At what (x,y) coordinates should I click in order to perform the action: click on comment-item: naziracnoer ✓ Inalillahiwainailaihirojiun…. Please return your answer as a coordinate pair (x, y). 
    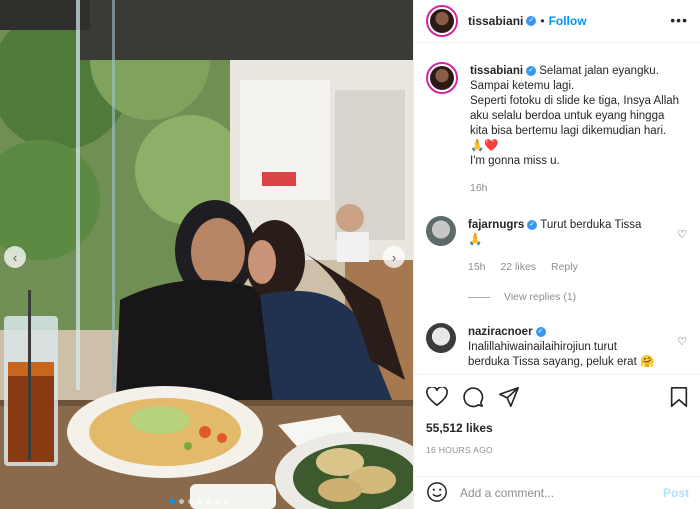
    Looking at the image, I should click on (557, 346).